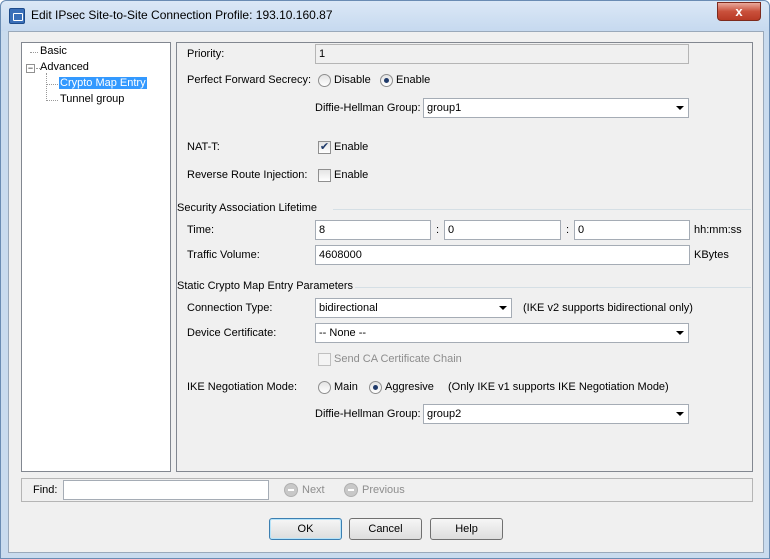  I want to click on previous-button: Previous, so click(383, 490).